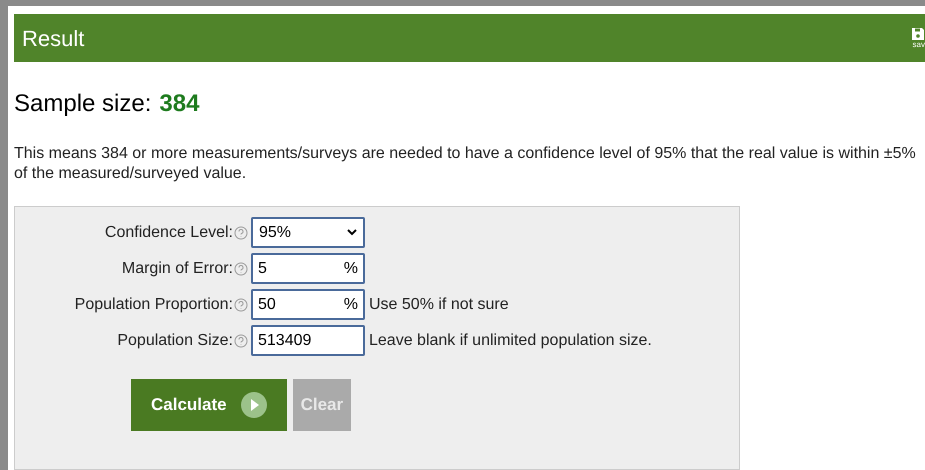 This screenshot has width=925, height=470. Describe the element at coordinates (308, 268) in the screenshot. I see `input-field: 5 %` at that location.